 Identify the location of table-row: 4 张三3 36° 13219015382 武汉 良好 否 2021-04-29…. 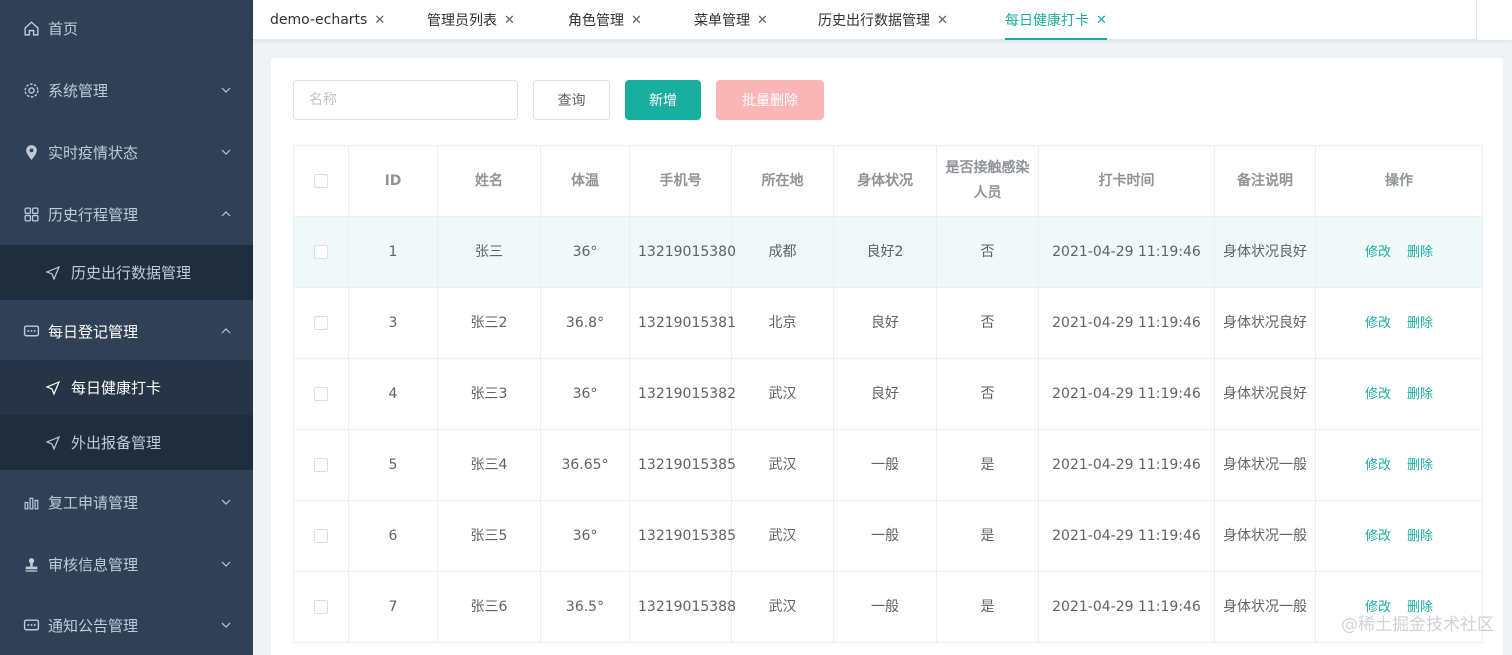
(888, 394).